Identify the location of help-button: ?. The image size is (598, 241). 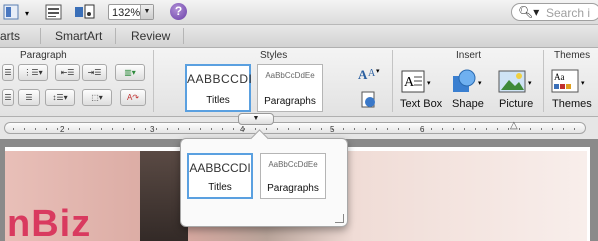
(178, 11).